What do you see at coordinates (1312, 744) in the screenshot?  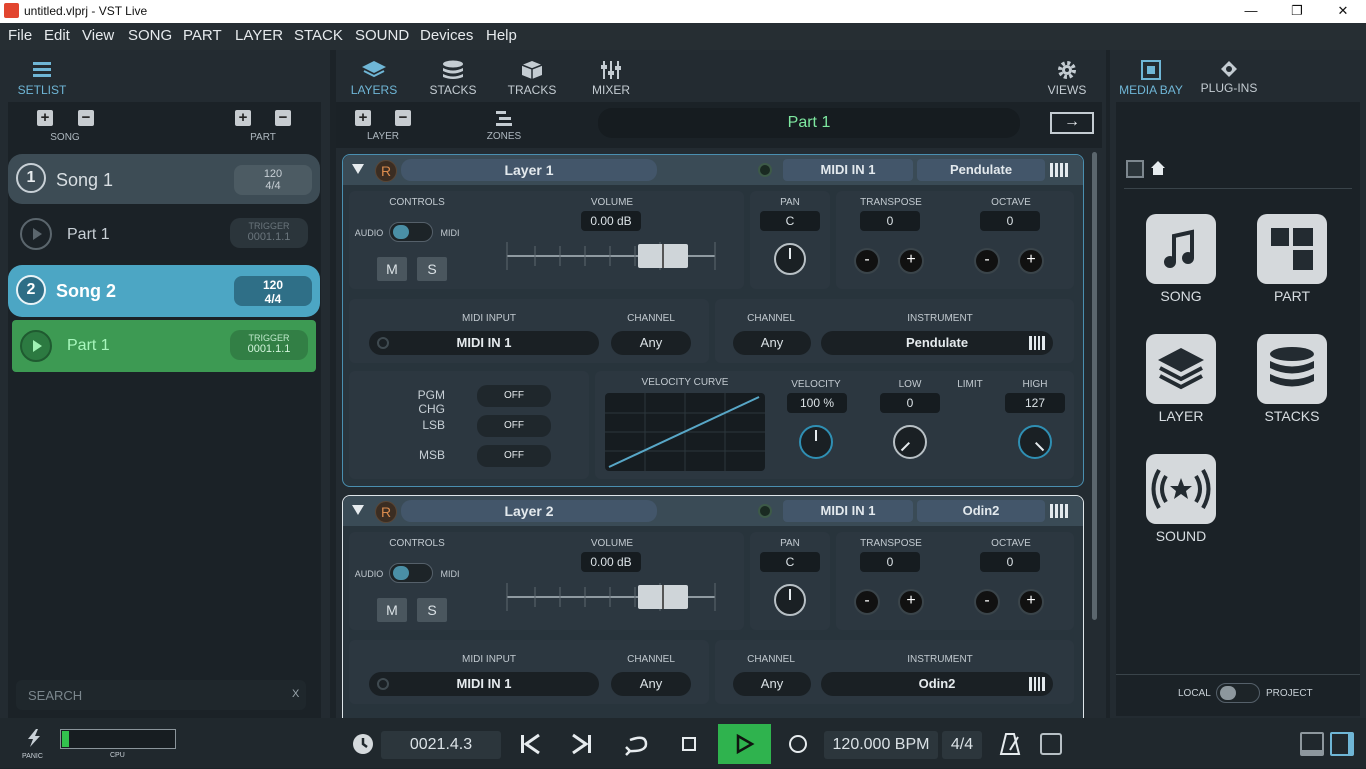 I see `layout-left-button` at bounding box center [1312, 744].